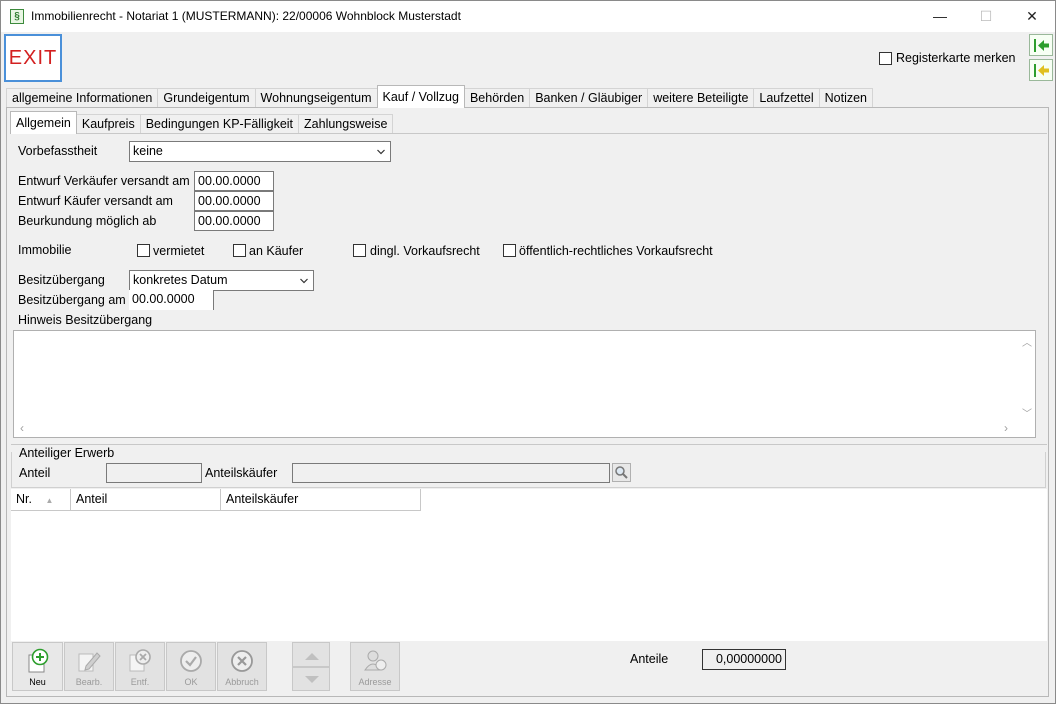 This screenshot has height=704, width=1056. Describe the element at coordinates (33, 58) in the screenshot. I see `exit-button: EXIT` at that location.